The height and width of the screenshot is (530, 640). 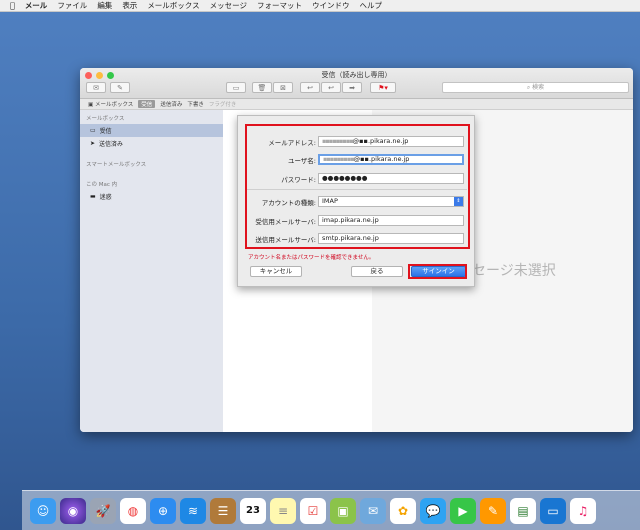 I want to click on favorites-drafts: 下書き, so click(x=195, y=104).